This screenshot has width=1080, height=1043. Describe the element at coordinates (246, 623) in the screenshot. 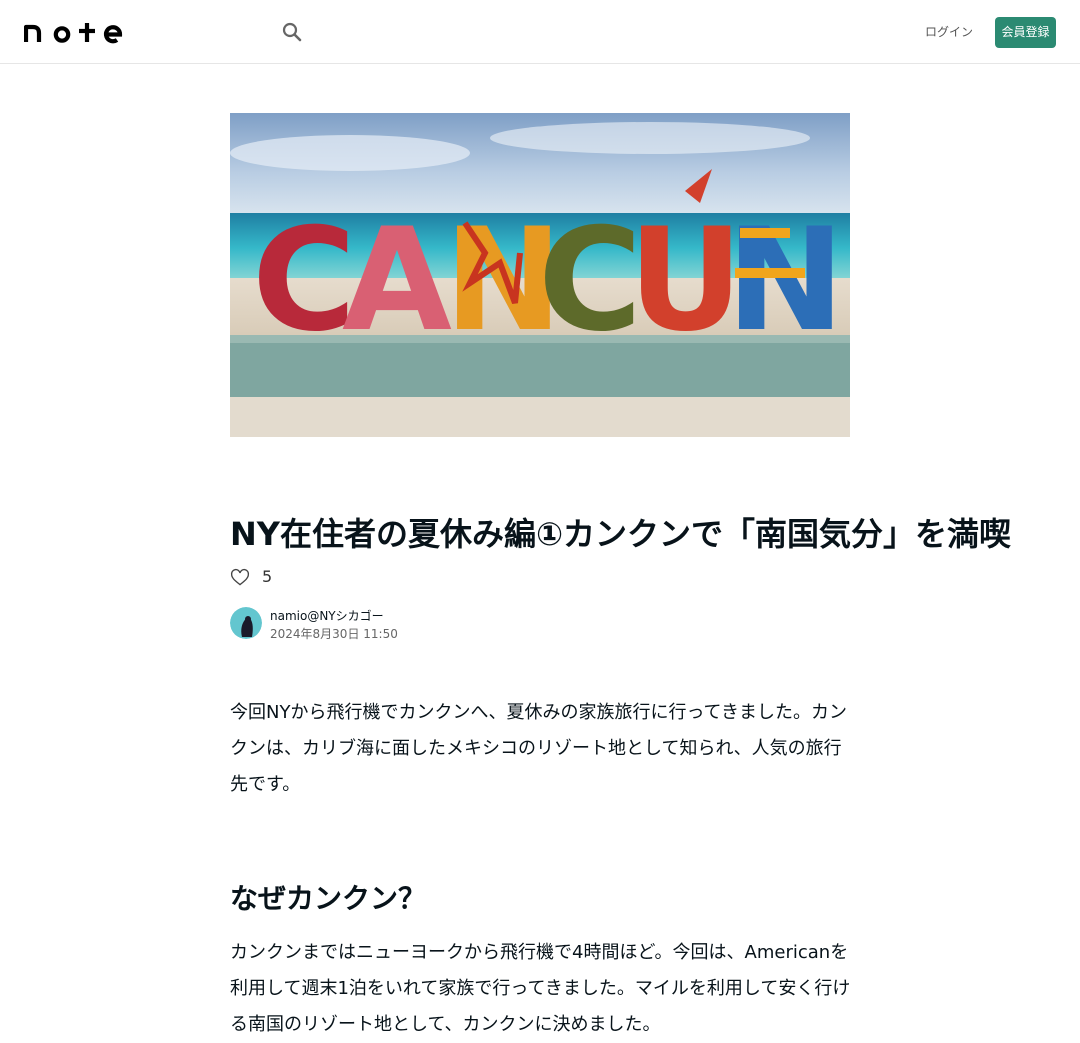

I see `author-avatar` at that location.